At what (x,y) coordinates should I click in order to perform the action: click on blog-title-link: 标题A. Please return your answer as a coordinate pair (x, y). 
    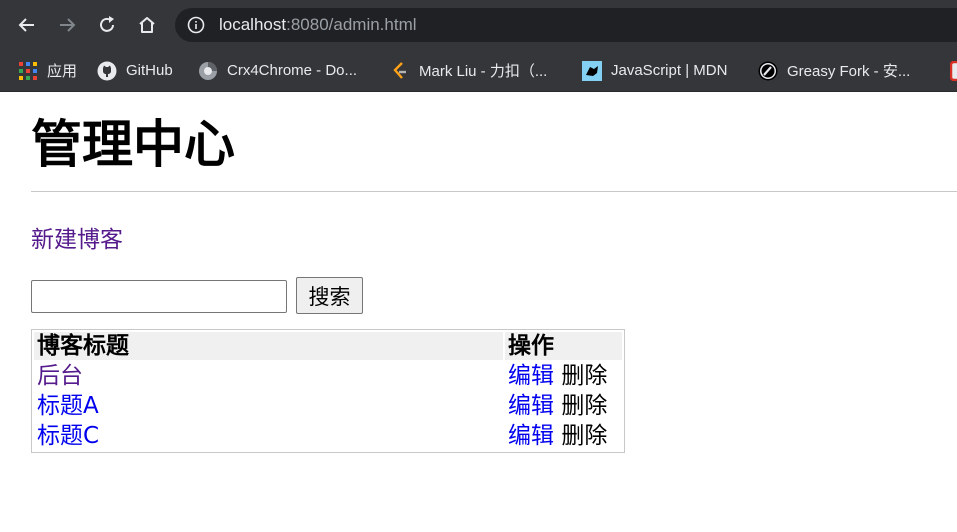
    Looking at the image, I should click on (68, 406).